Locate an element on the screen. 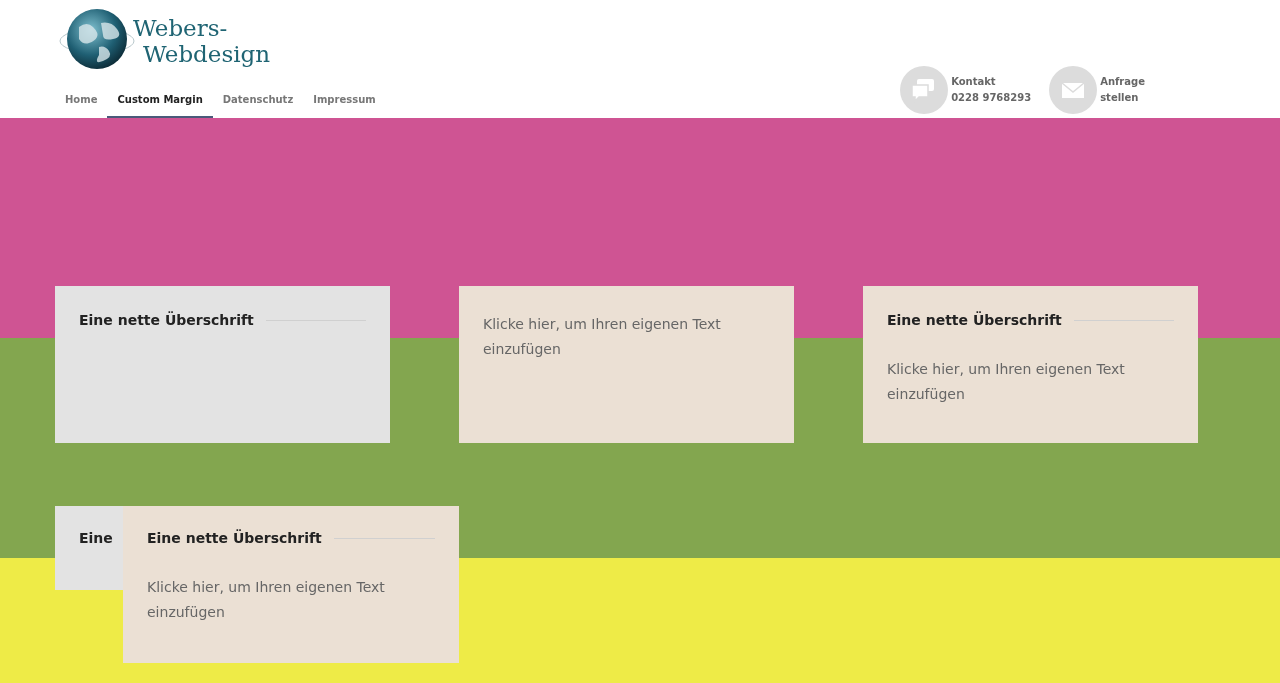 The width and height of the screenshot is (1280, 683). contact-link: Kontakt 0228 9768293 is located at coordinates (966, 90).